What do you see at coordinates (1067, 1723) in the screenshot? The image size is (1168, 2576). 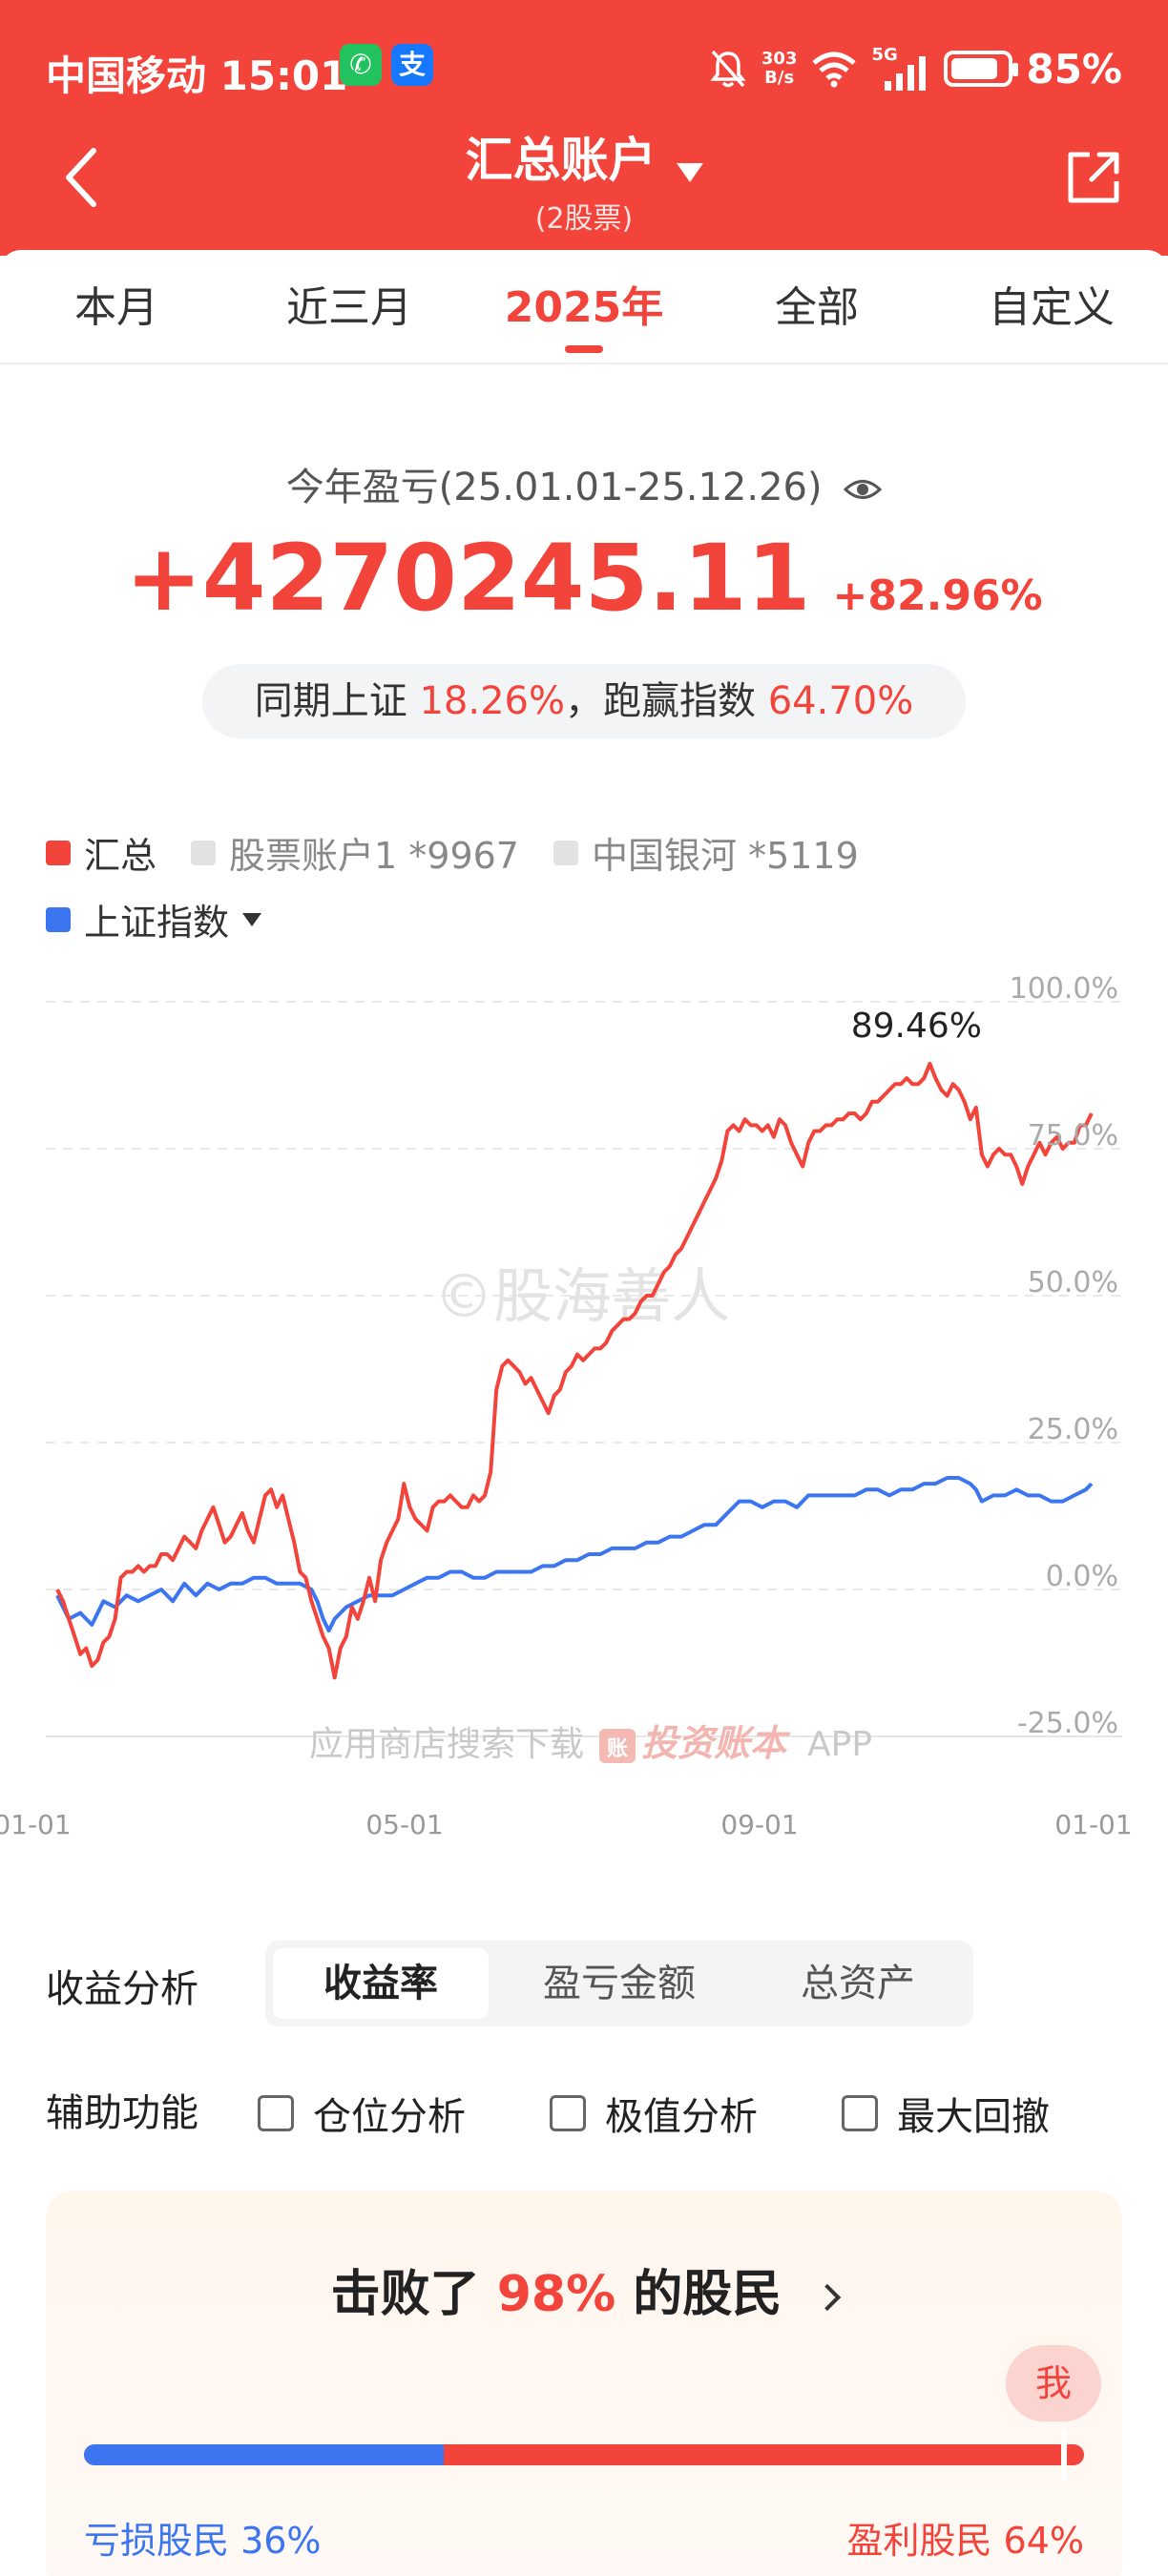 I see `y-tick-label: -25.0%` at bounding box center [1067, 1723].